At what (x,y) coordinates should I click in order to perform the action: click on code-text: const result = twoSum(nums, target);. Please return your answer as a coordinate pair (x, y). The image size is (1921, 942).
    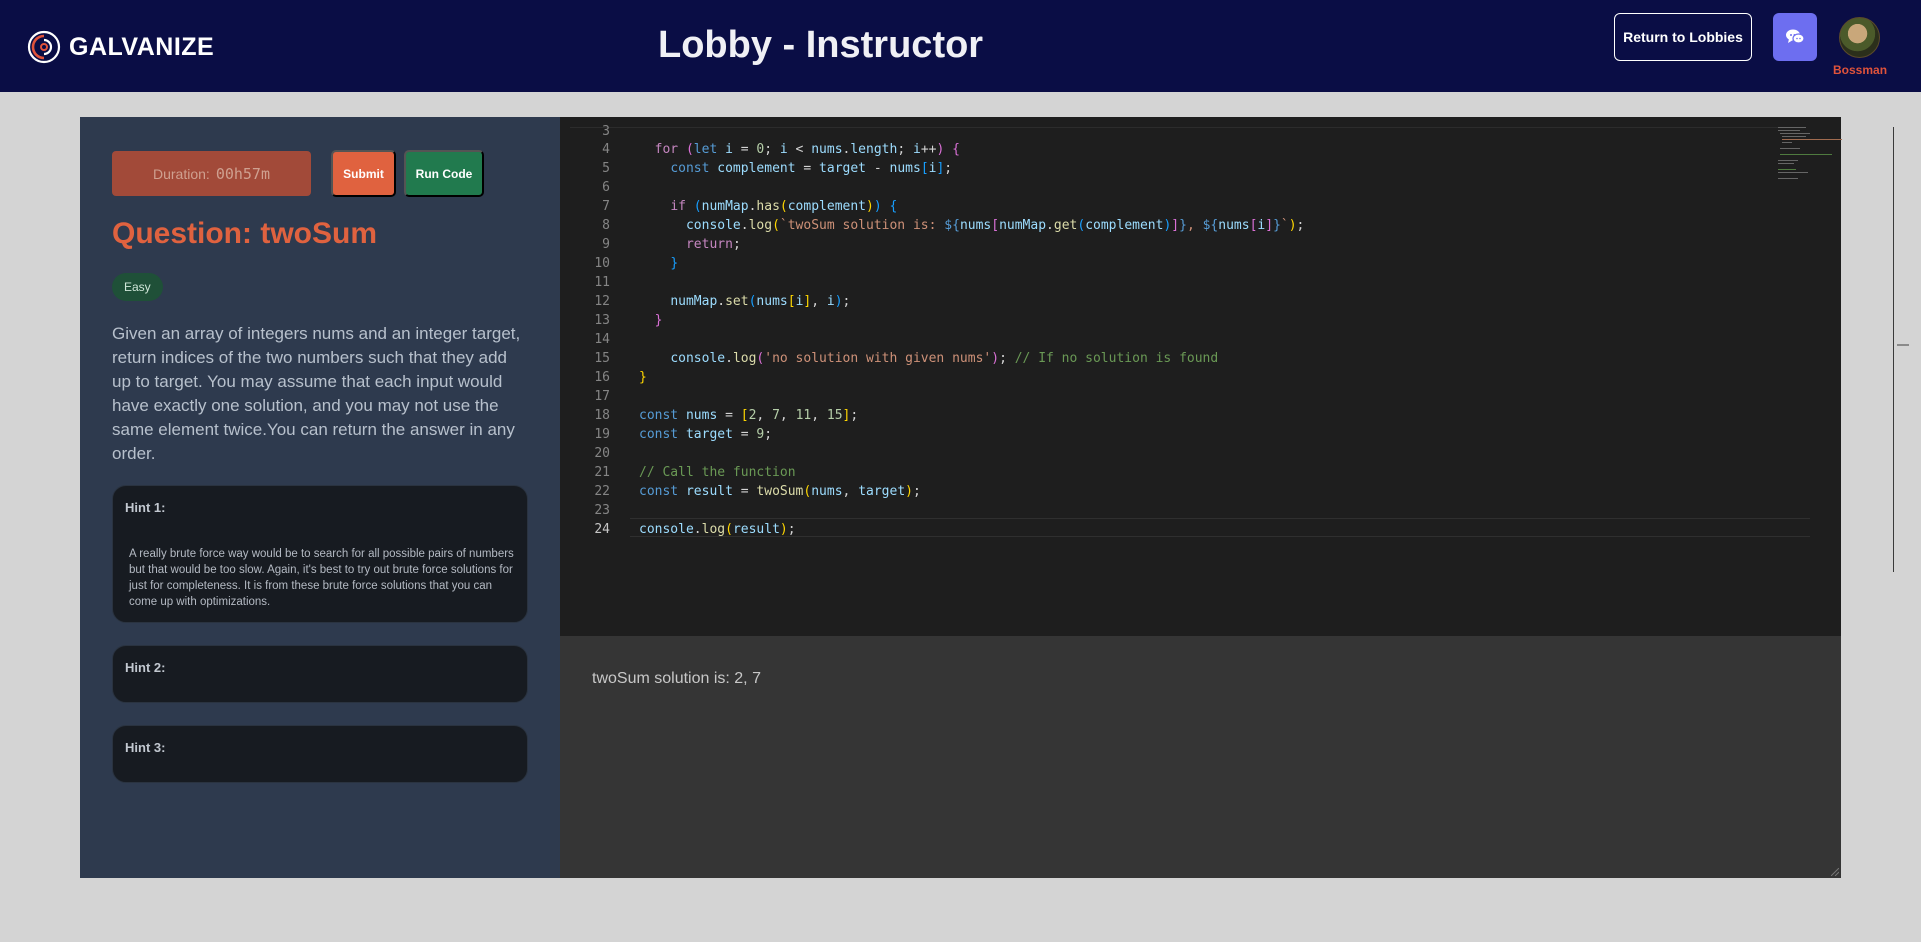
    Looking at the image, I should click on (780, 491).